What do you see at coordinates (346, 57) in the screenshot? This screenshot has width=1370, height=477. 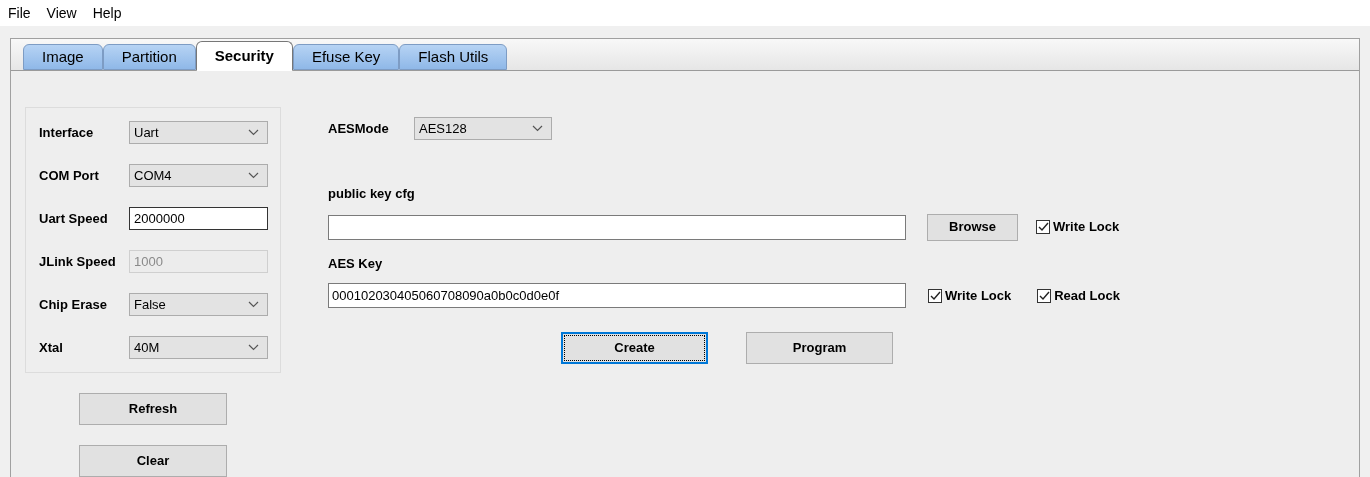 I see `tab: Efuse Key` at bounding box center [346, 57].